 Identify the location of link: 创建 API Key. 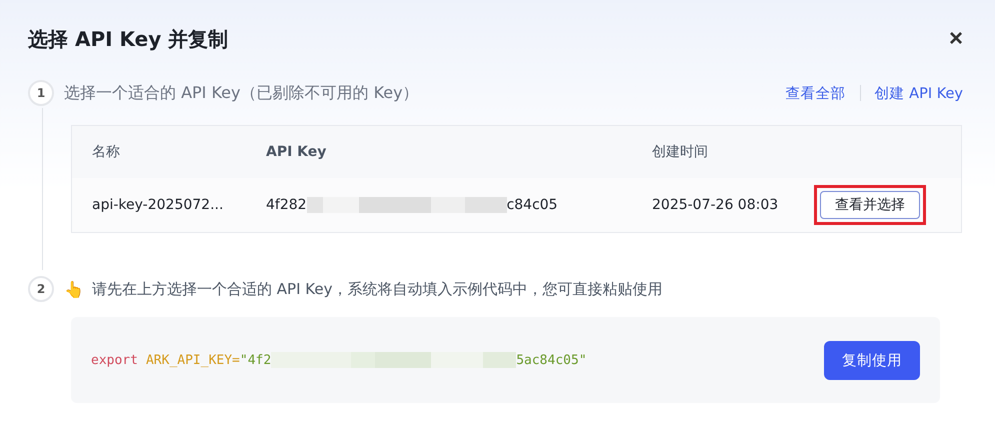
(918, 93).